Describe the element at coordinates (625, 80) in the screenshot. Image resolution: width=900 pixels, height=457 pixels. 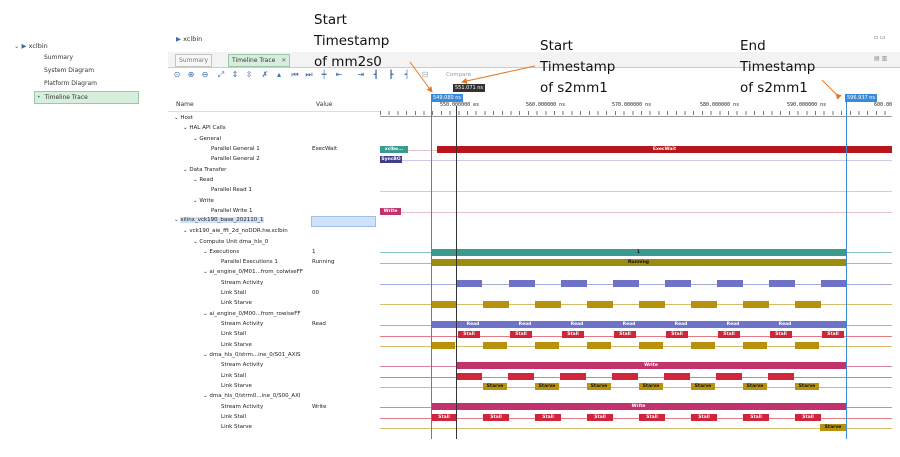
I see `annotation-arrows` at that location.